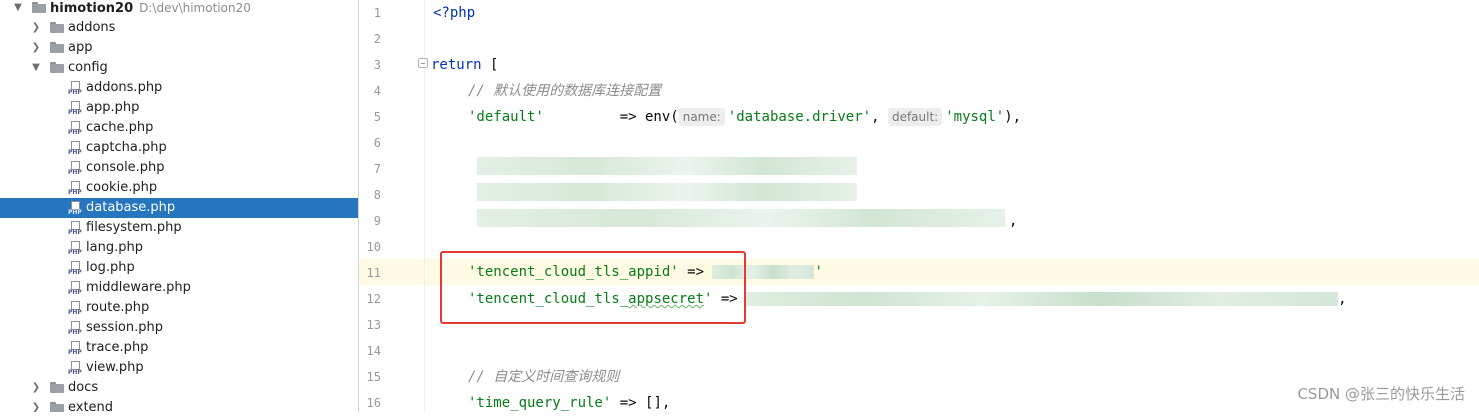  What do you see at coordinates (915, 117) in the screenshot?
I see `param-hint-default: default:` at bounding box center [915, 117].